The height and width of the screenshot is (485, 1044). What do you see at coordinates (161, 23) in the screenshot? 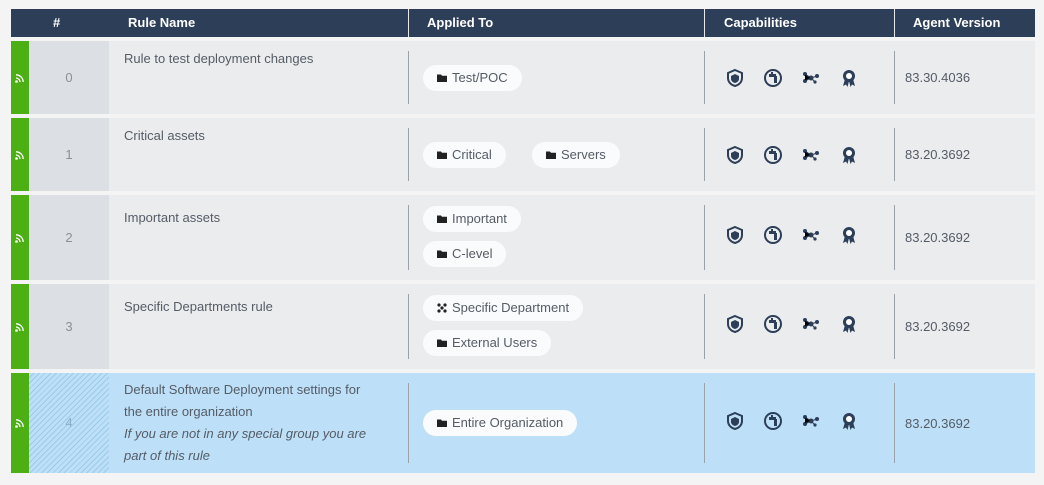
I see `header-rule-name: Rule Name` at bounding box center [161, 23].